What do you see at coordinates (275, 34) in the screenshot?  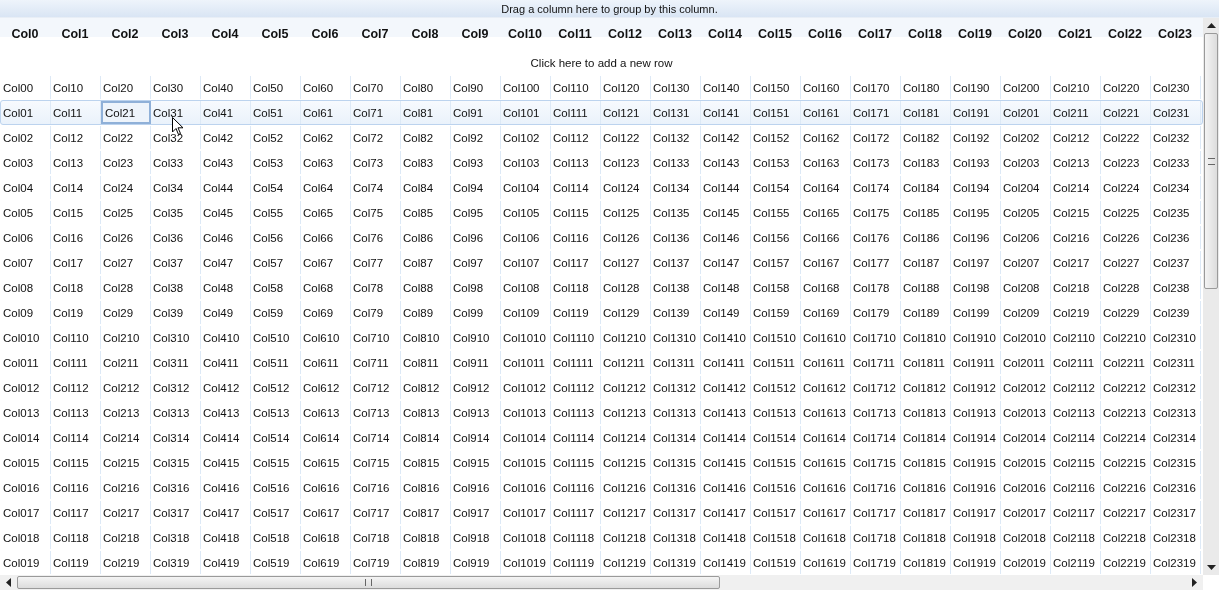 I see `column-header: Col5` at bounding box center [275, 34].